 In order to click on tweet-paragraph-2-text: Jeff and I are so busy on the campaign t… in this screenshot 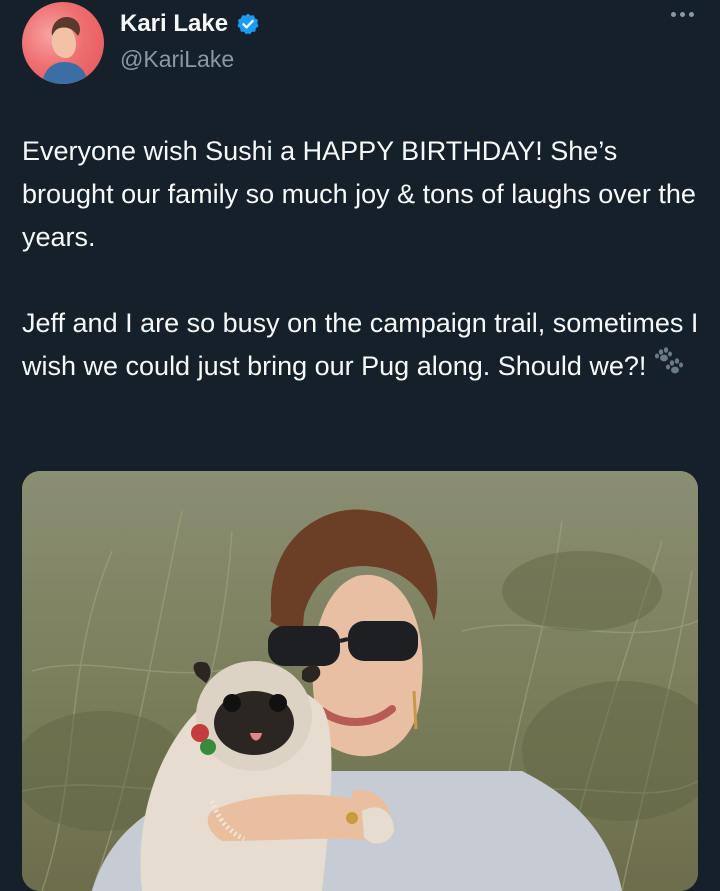, I will do `click(360, 344)`.